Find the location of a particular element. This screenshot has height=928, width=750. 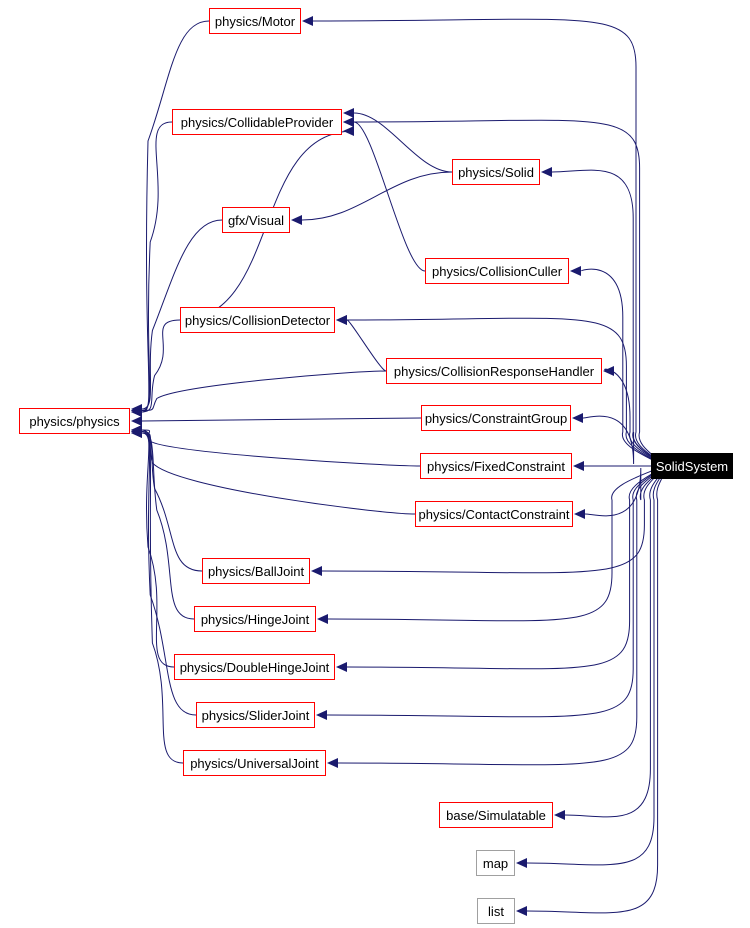

graph-edge-hingejoint-physics is located at coordinates (168, 524).